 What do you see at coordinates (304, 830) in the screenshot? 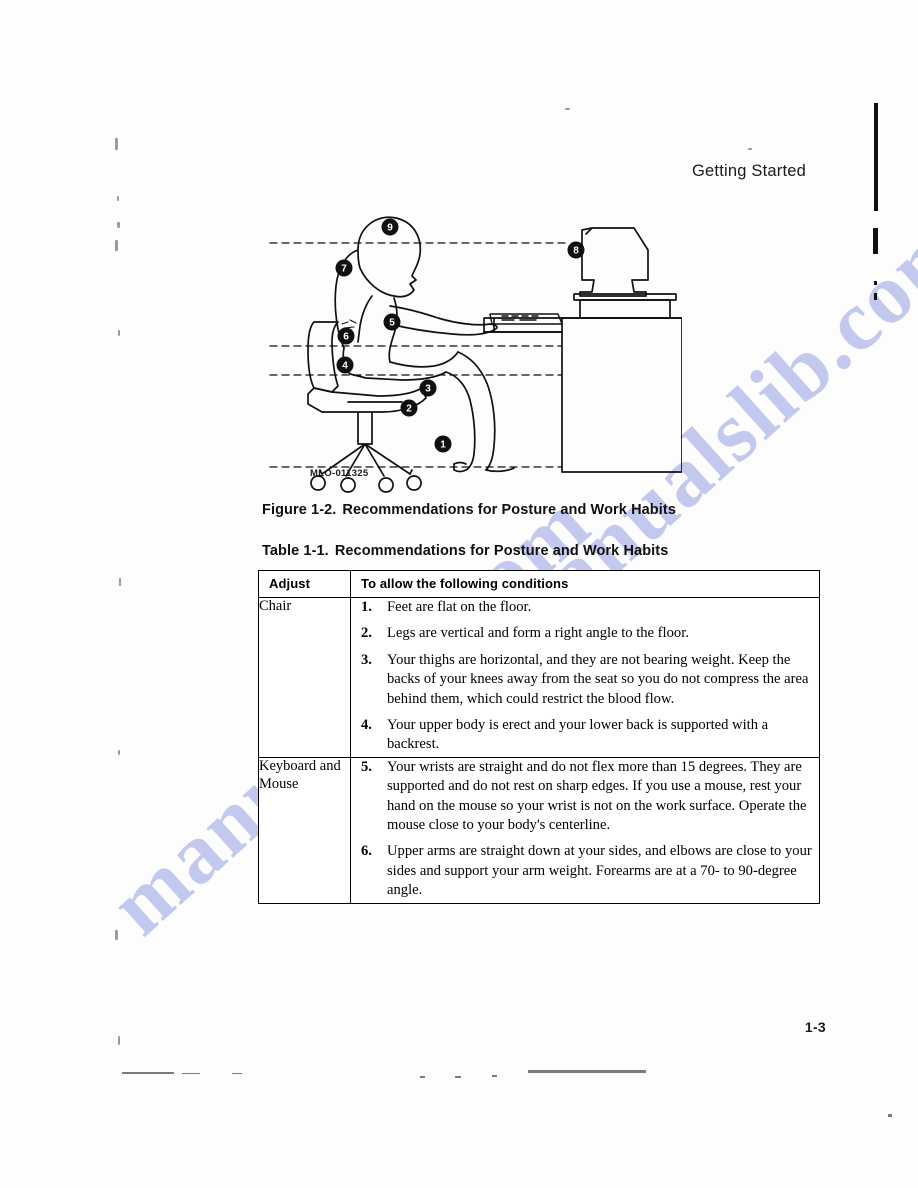
I see `cell-adjust-keyboard-mouse: Keyboard and Mouse` at bounding box center [304, 830].